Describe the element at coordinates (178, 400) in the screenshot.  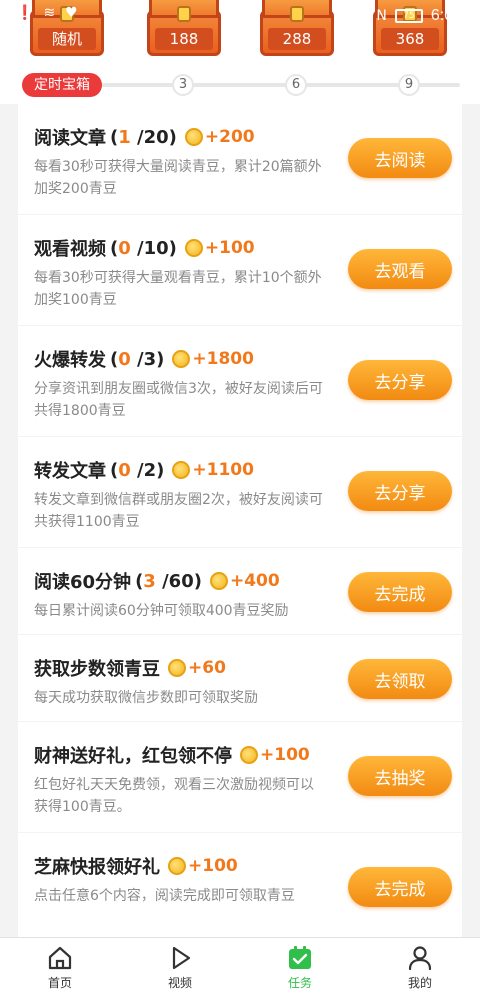
I see `task-description: 分享资讯到朋友圈或微信3次，被好友阅读后可共得1800青豆` at that location.